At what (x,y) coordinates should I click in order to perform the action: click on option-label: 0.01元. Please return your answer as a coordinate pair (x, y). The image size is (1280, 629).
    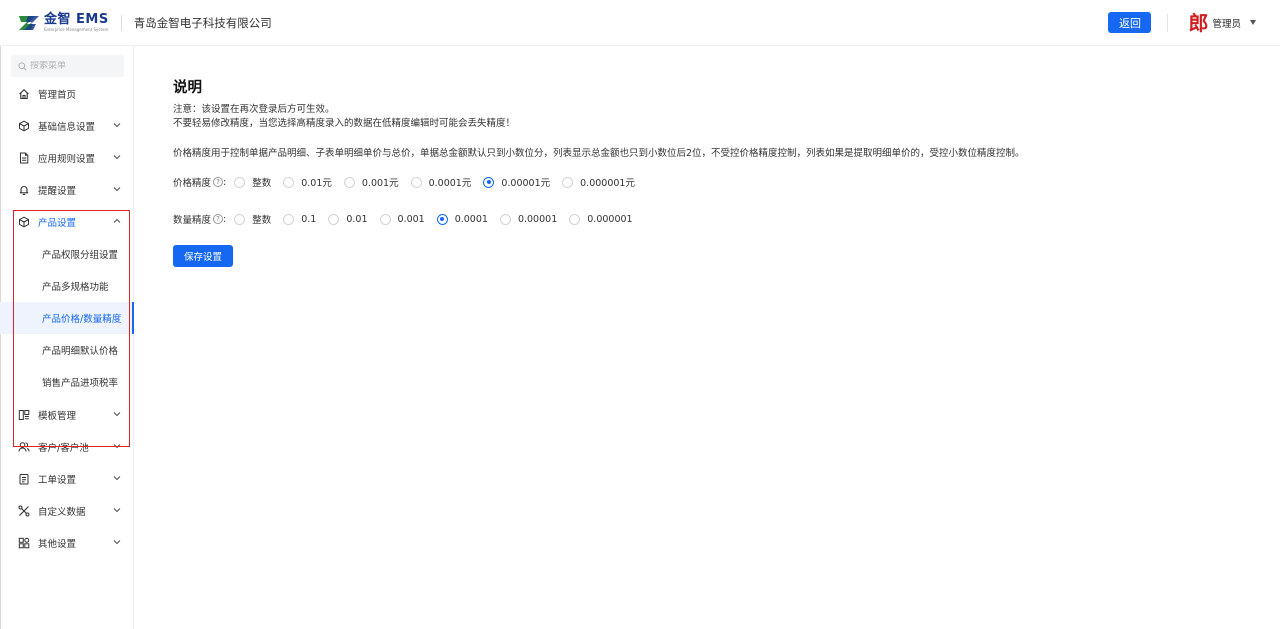
    Looking at the image, I should click on (316, 183).